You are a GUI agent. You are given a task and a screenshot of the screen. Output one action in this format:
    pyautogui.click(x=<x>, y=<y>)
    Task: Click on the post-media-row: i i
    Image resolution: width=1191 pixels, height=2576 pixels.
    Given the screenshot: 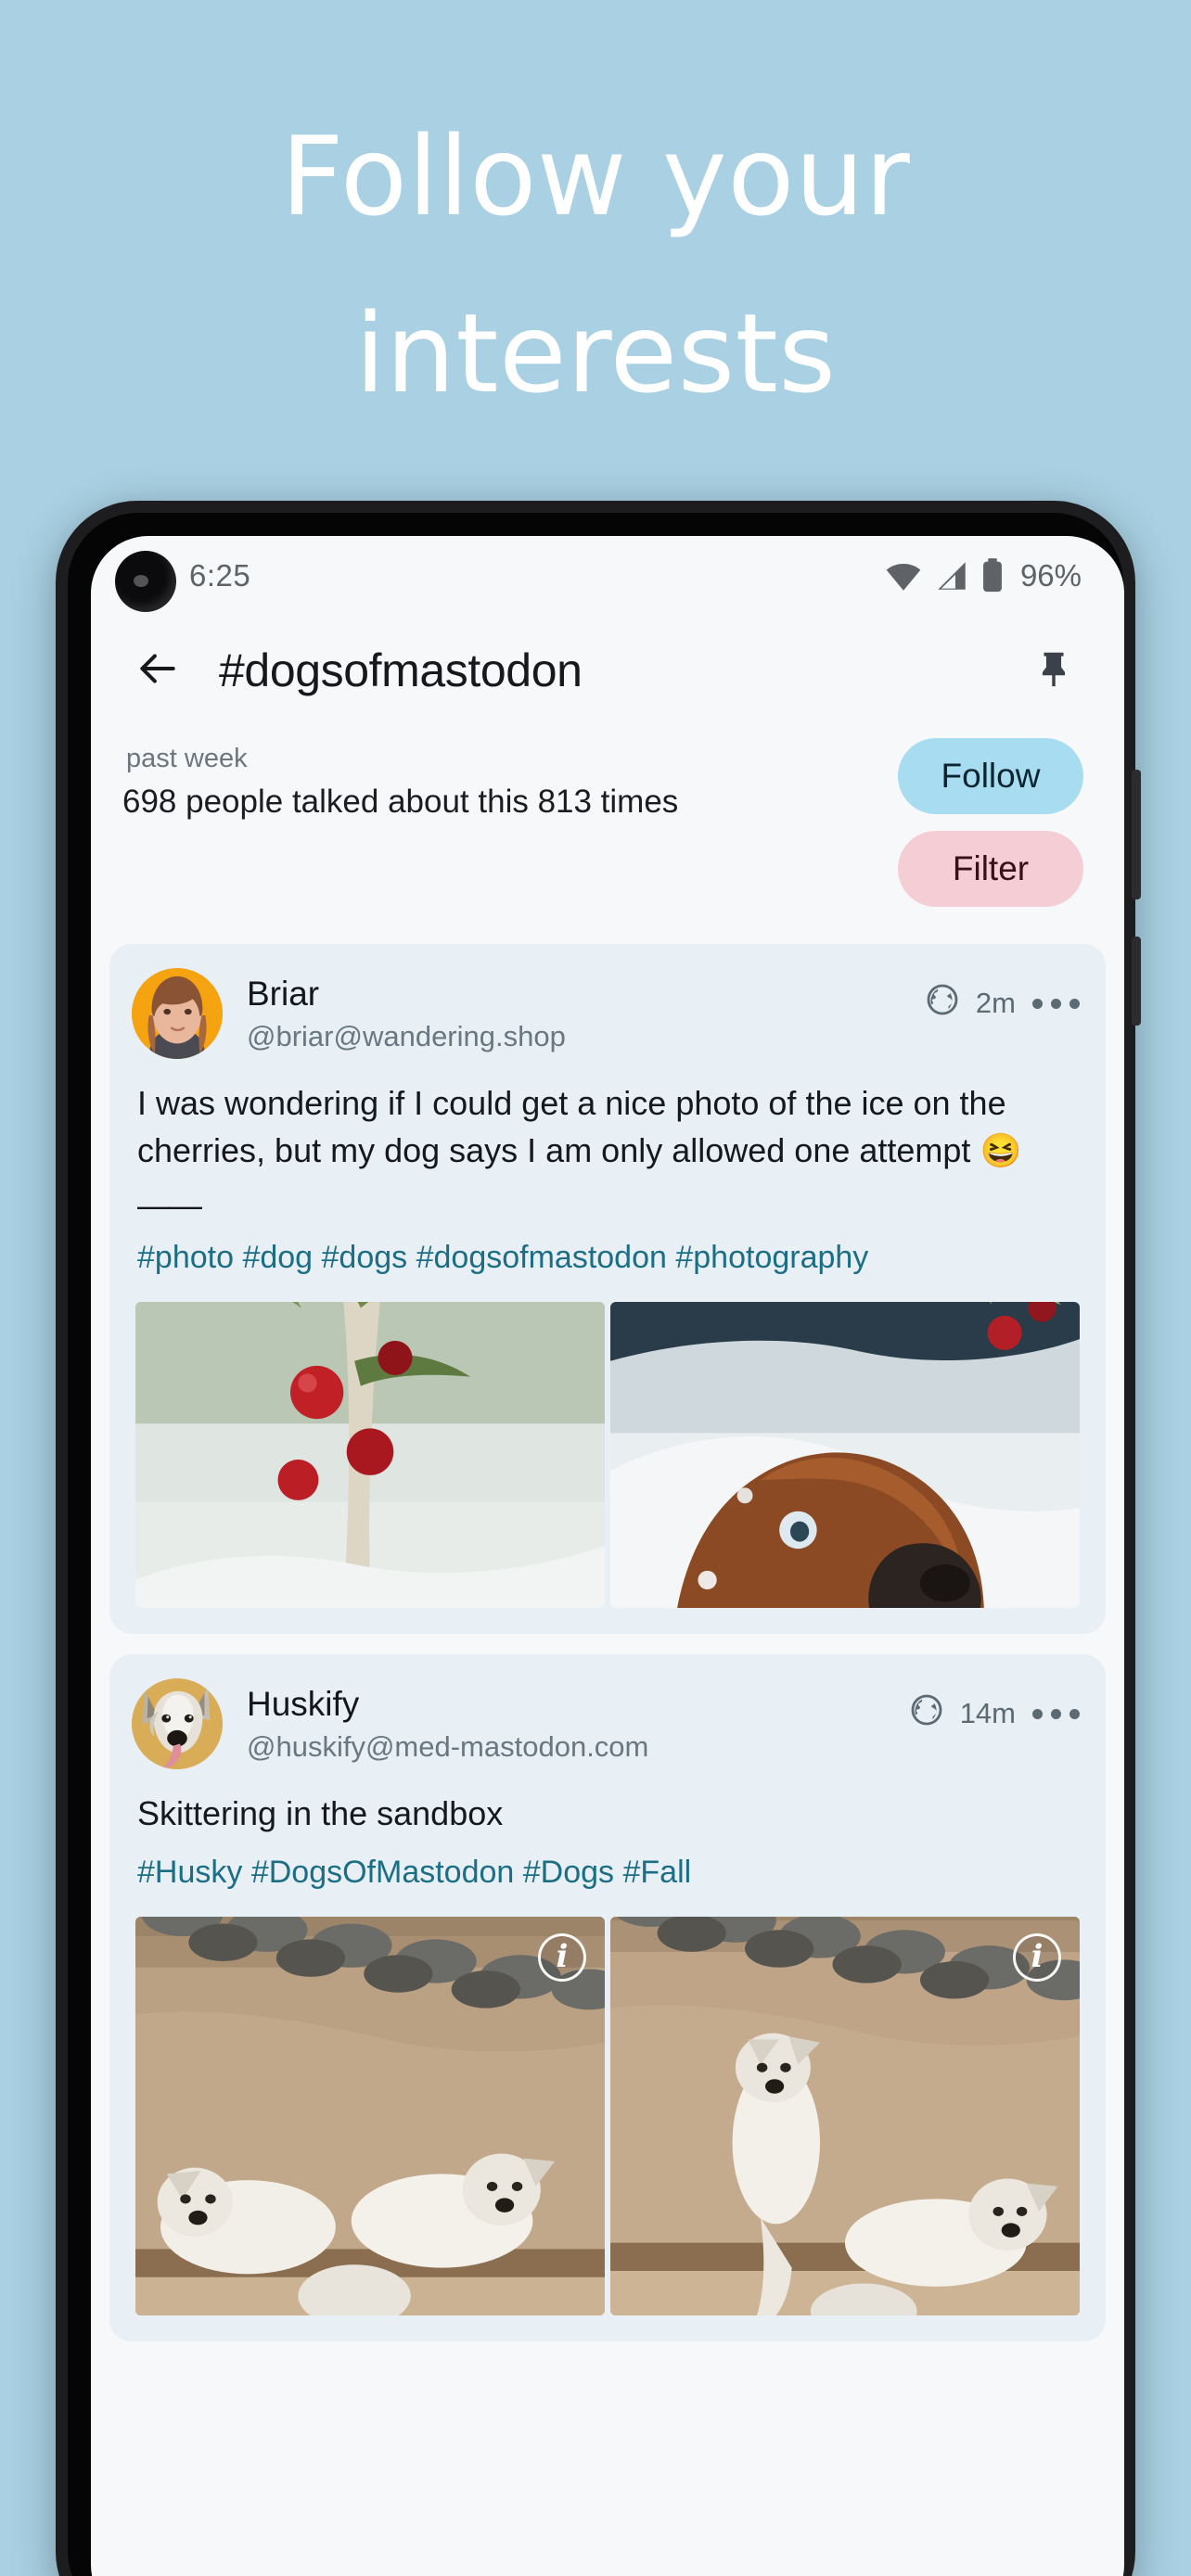 What is the action you would take?
    pyautogui.click(x=607, y=2129)
    